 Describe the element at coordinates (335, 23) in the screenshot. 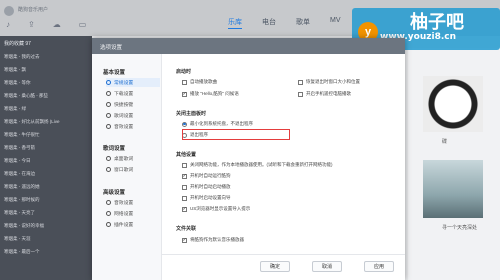

I see `tab-mv: MV` at that location.